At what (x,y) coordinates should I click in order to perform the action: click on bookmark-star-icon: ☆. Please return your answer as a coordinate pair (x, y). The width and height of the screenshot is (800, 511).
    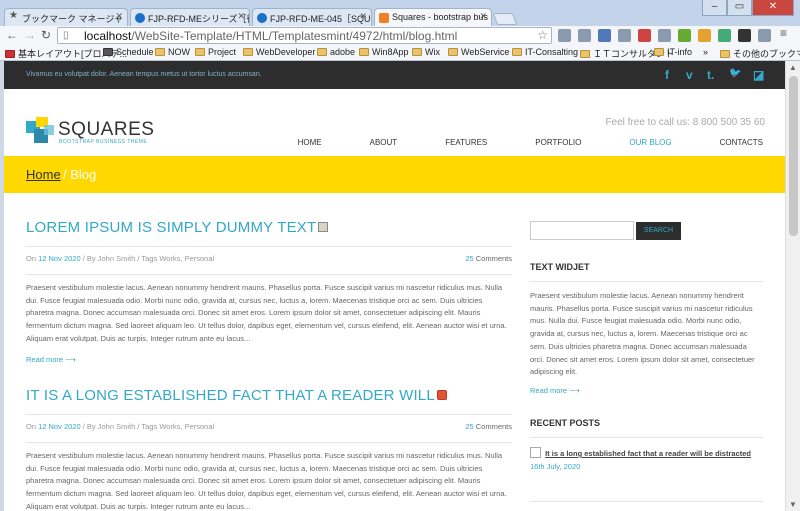
    Looking at the image, I should click on (542, 35).